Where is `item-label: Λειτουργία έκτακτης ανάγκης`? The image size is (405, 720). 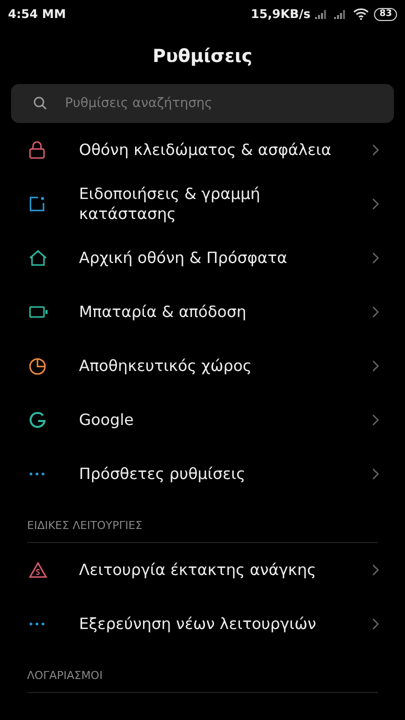
item-label: Λειτουργία έκτακτης ανάγκης is located at coordinates (198, 570).